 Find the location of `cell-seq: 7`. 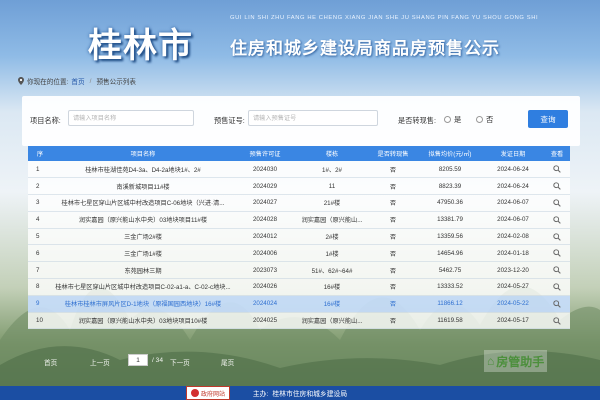

cell-seq: 7 is located at coordinates (40, 270).